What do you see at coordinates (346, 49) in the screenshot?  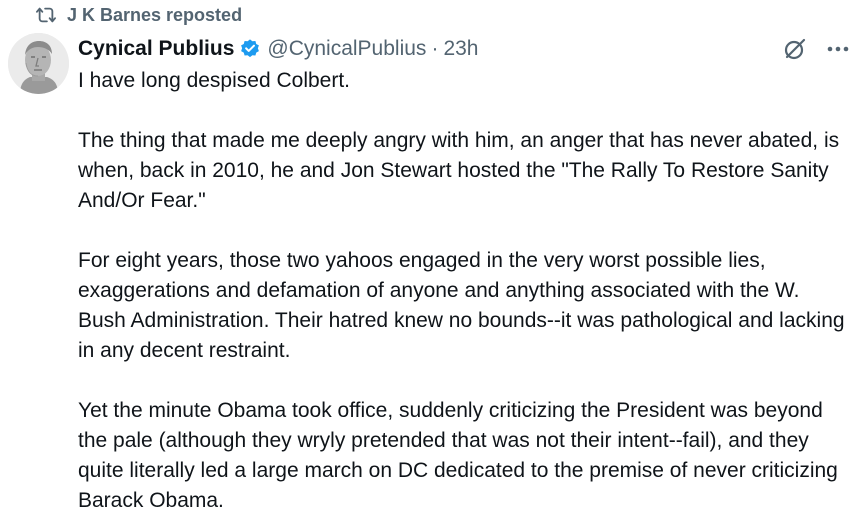 I see `user-handle: @CynicalPublius` at bounding box center [346, 49].